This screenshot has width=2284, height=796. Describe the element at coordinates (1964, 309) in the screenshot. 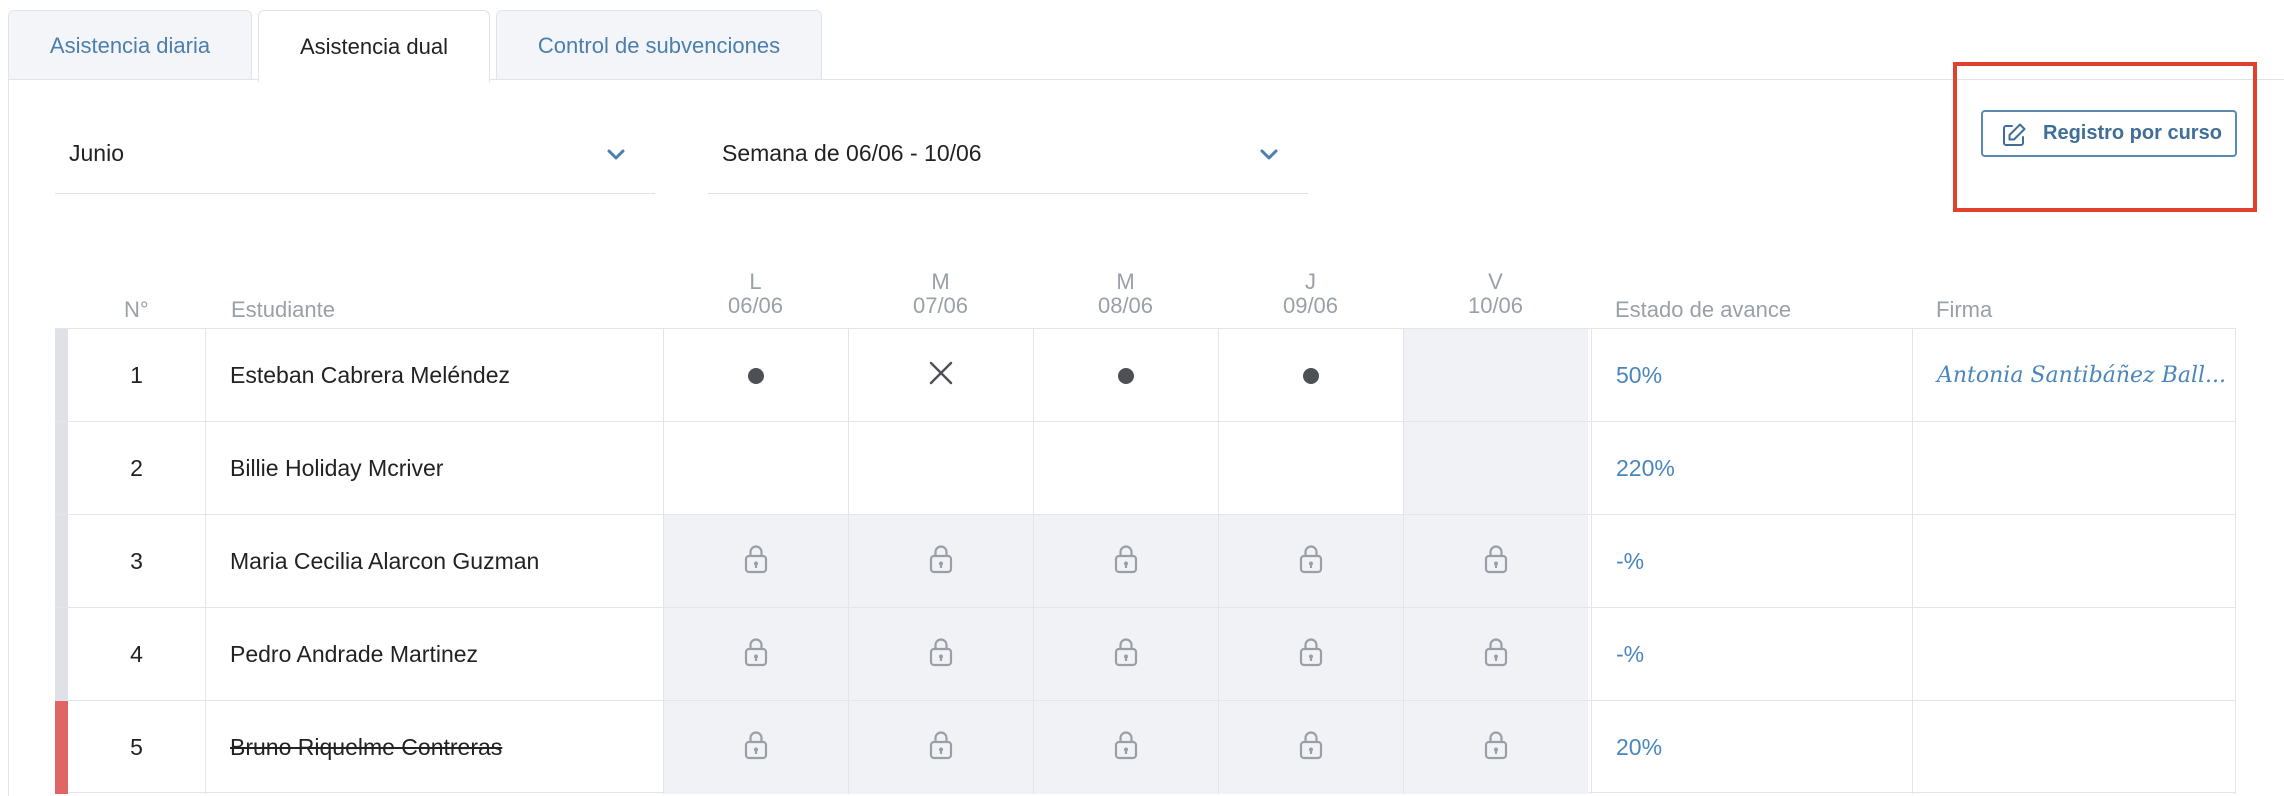

I see `header-signature: Firma` at that location.